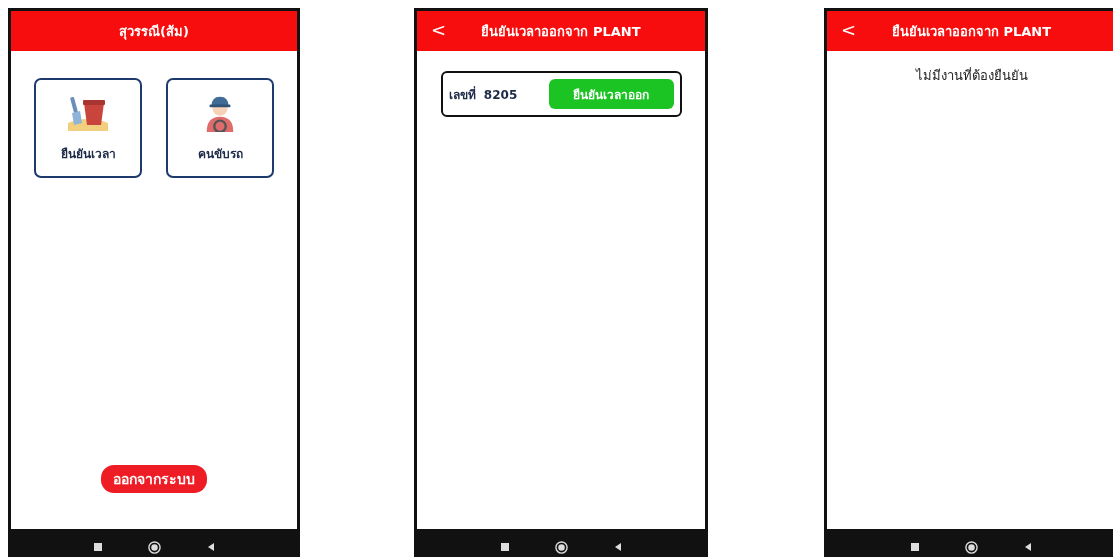 This screenshot has width=1113, height=557. I want to click on empty-message: ไม่มีงานที่ต้องยืนยัน, so click(971, 75).